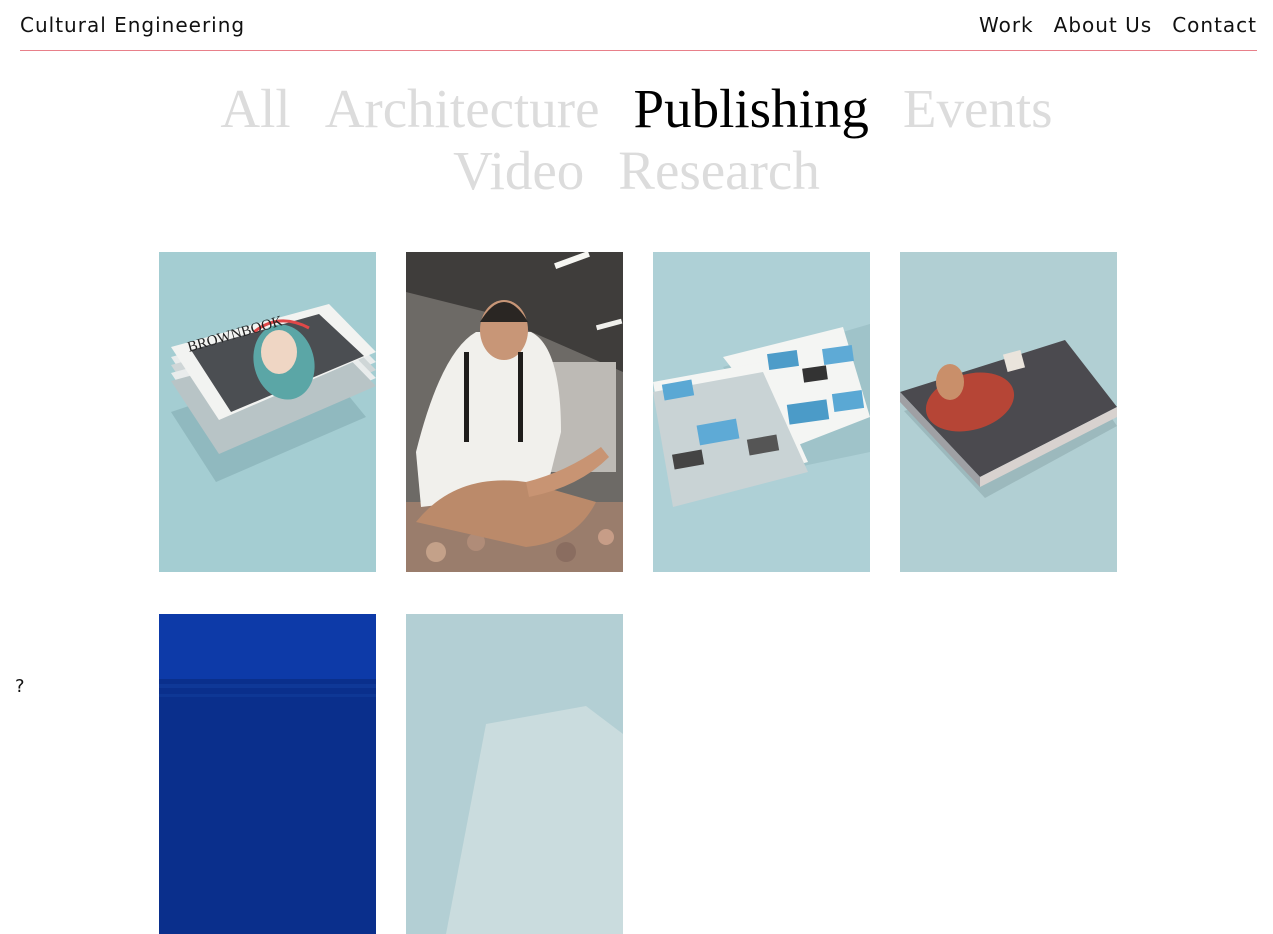 Image resolution: width=1273 pixels, height=934 pixels. I want to click on blue-sea-thumbnail, so click(267, 774).